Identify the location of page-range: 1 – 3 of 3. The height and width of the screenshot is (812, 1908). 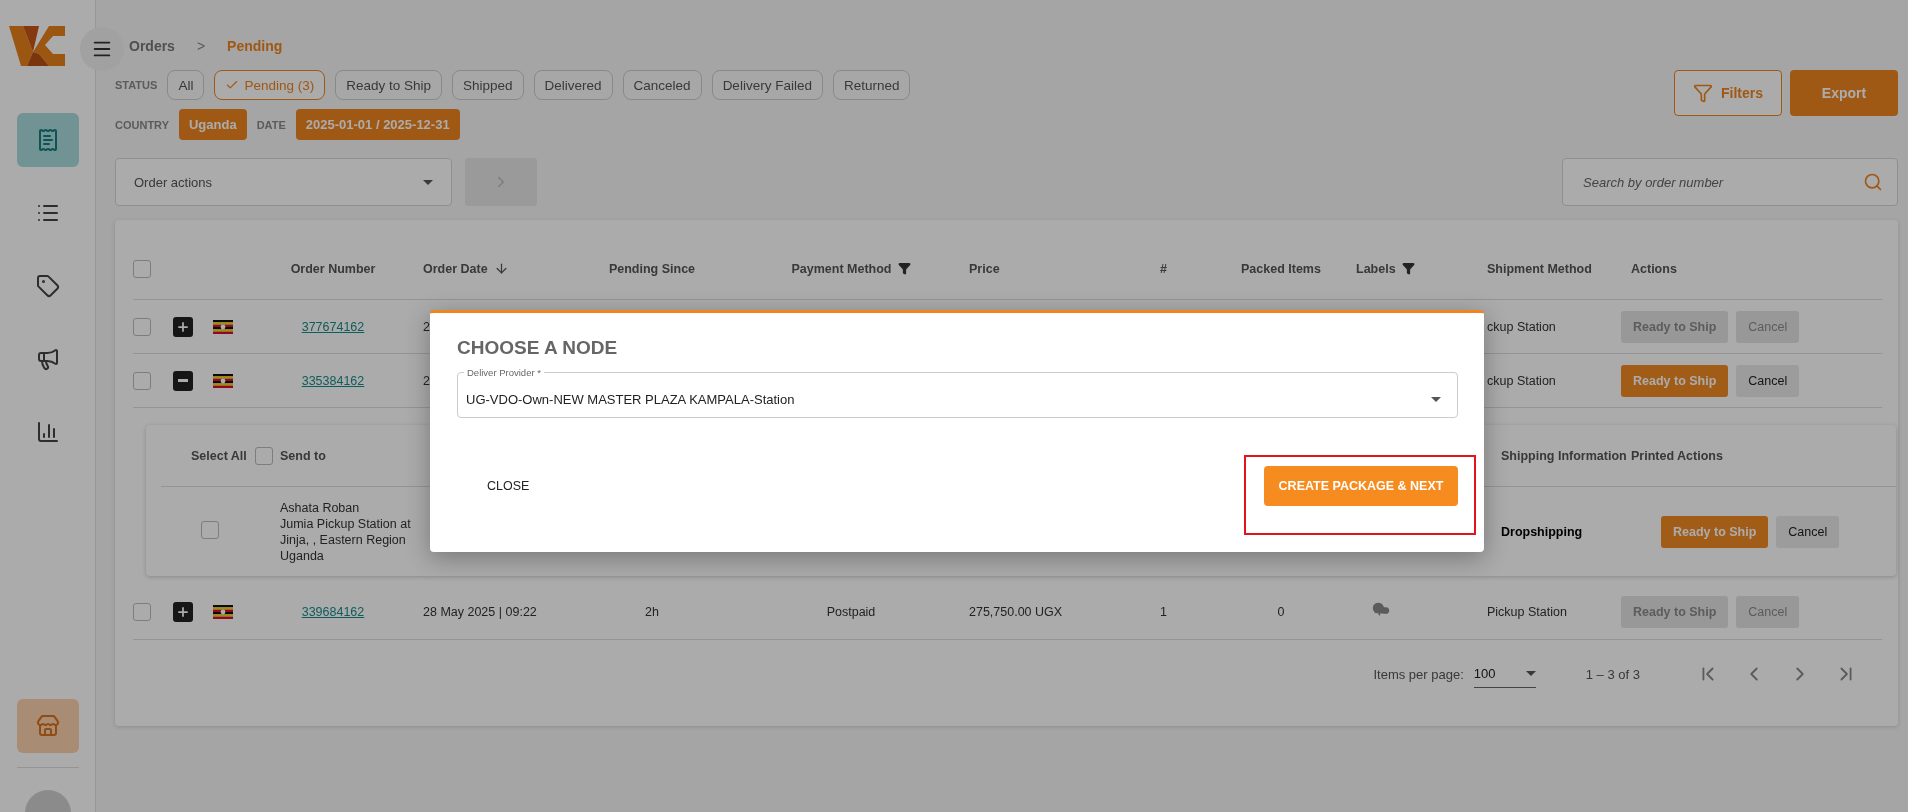
(1612, 674).